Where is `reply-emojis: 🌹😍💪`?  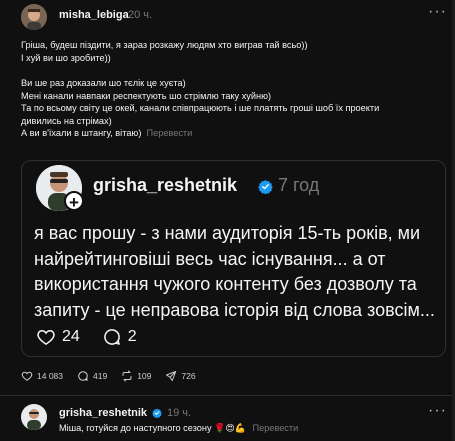 reply-emojis: 🌹😍💪 is located at coordinates (230, 429).